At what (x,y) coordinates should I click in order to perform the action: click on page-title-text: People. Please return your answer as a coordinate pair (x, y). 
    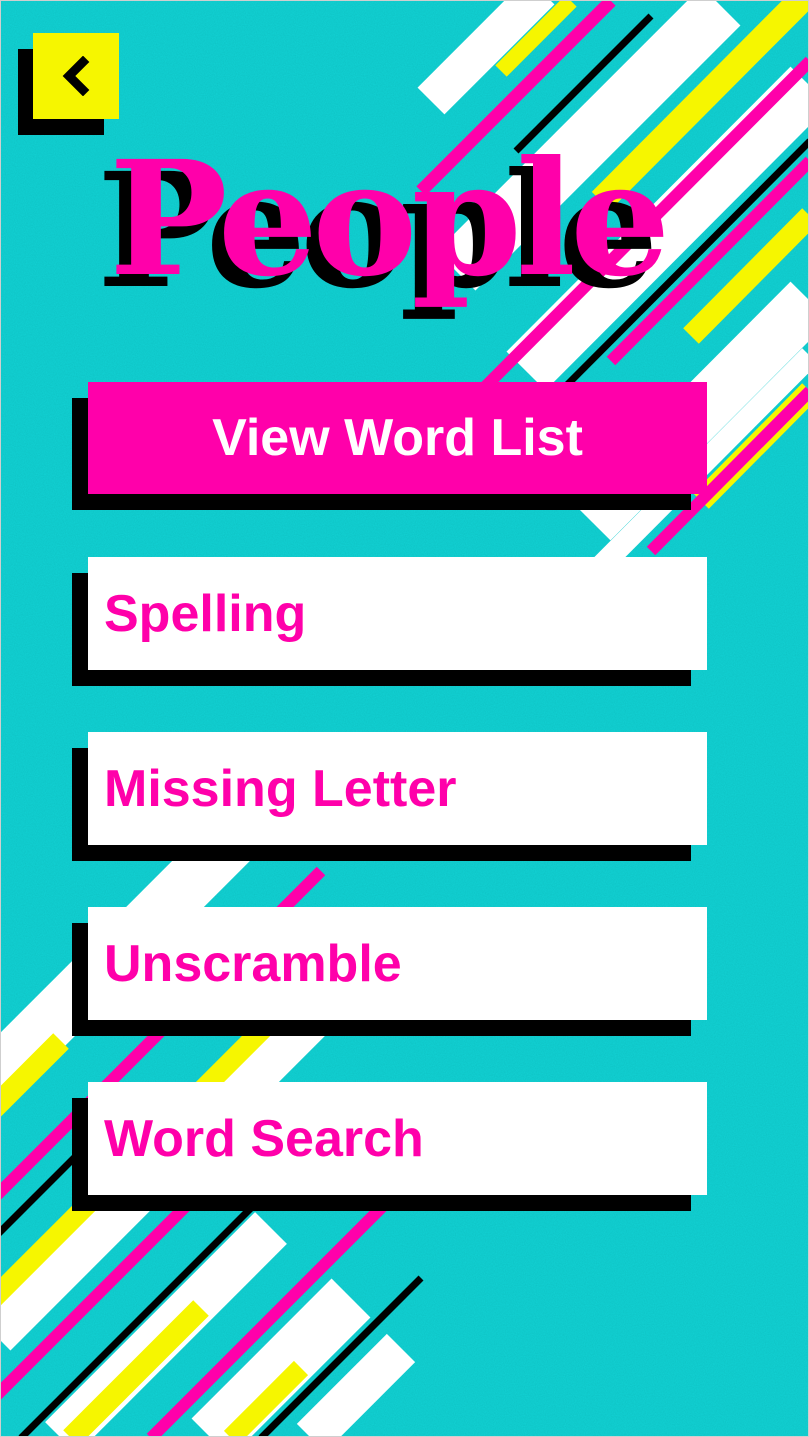
    Looking at the image, I should click on (389, 219).